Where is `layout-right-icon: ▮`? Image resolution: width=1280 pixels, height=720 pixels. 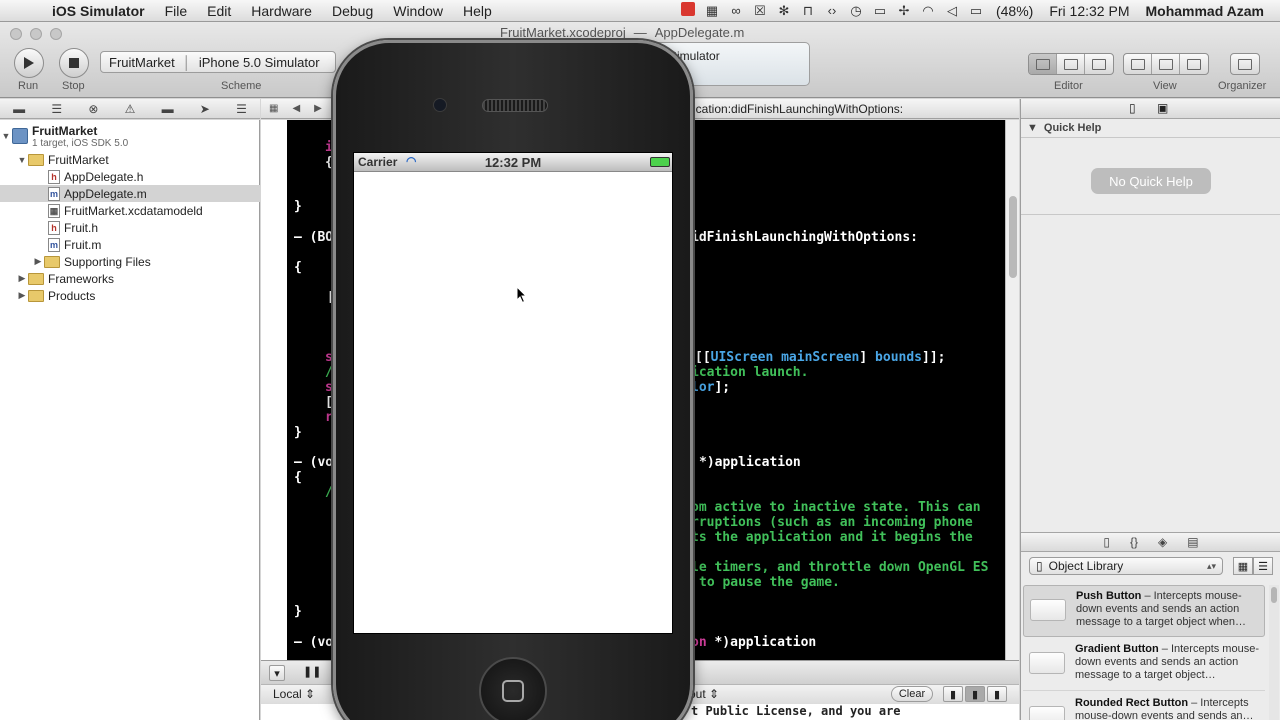
layout-right-icon: ▮ is located at coordinates (997, 694).